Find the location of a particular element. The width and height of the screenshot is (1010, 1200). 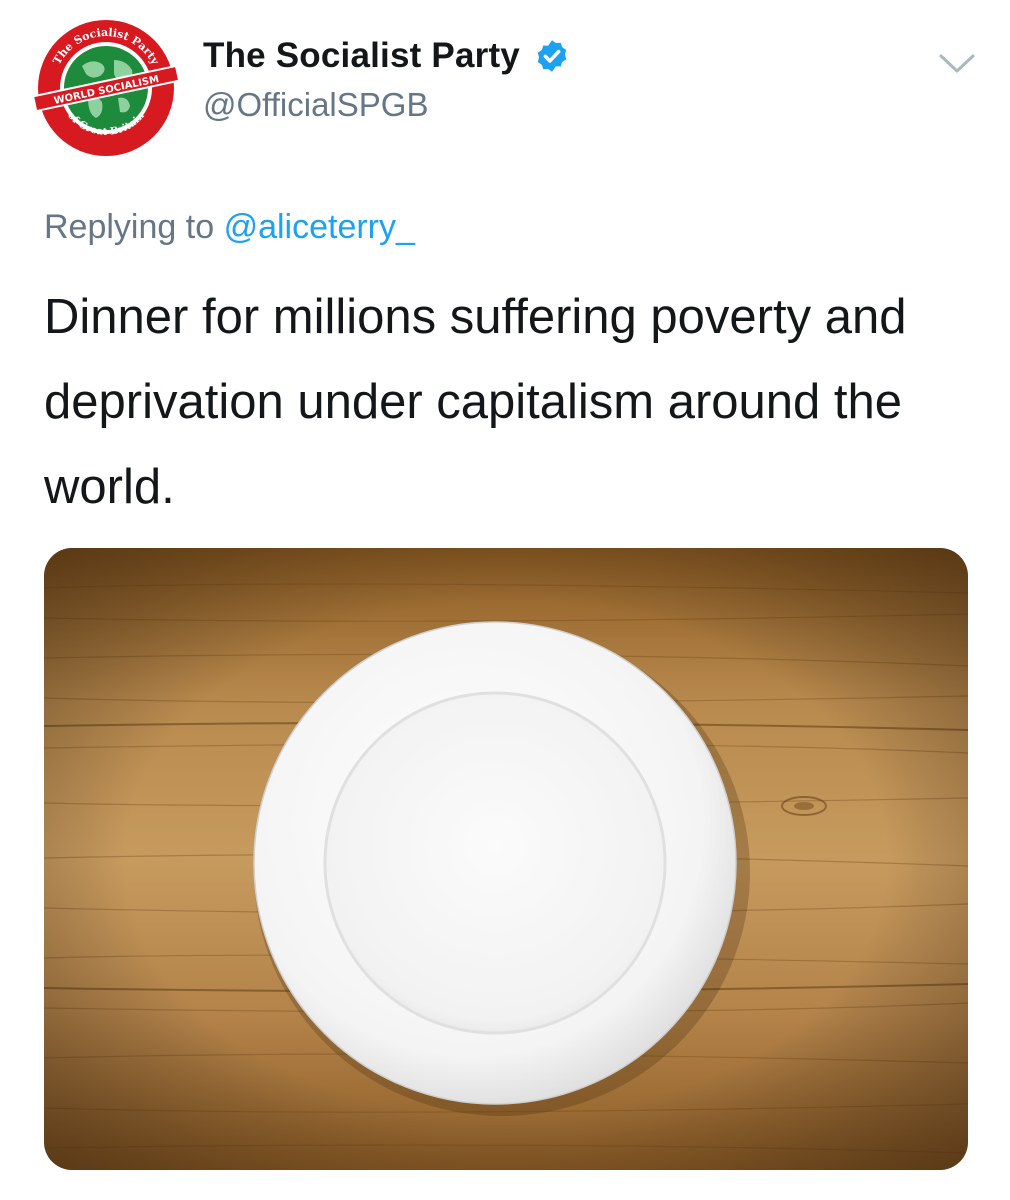

author-name-row: The Socialist Party is located at coordinates (386, 56).